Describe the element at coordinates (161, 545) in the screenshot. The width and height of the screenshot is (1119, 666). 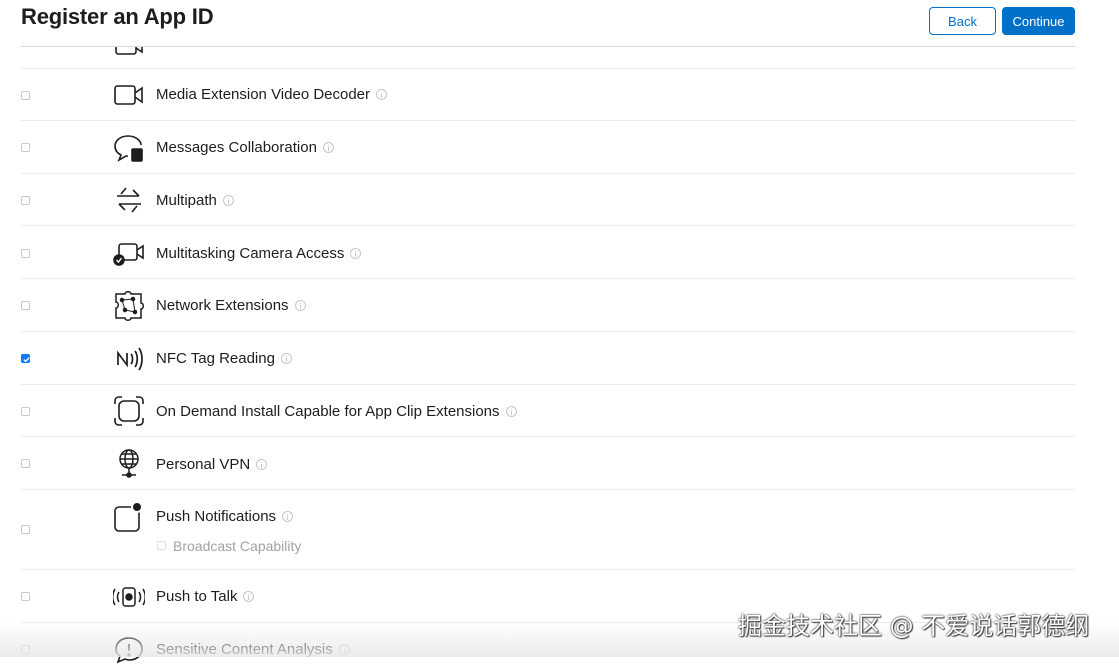
I see `broadcast-capability-checkbox` at that location.